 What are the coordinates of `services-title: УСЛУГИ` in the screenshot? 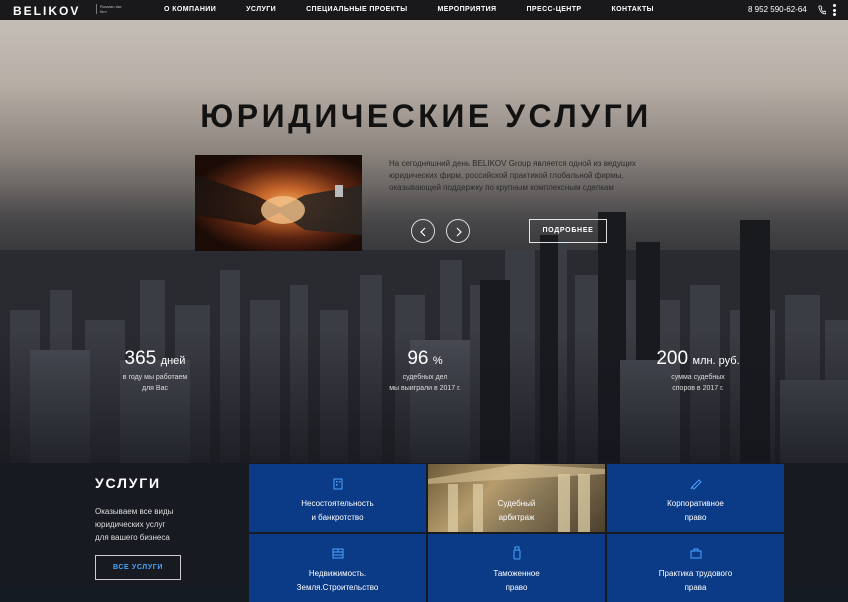 It's located at (128, 483).